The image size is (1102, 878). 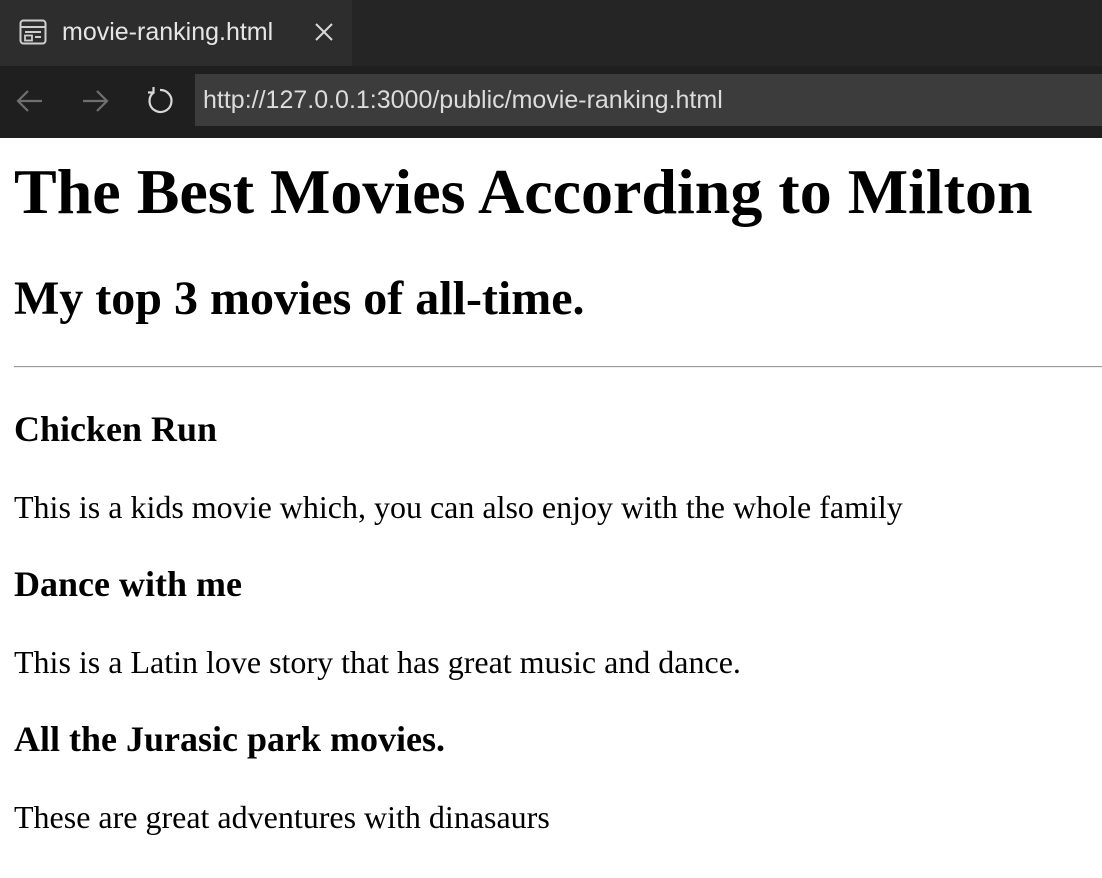 What do you see at coordinates (30, 101) in the screenshot?
I see `arrow-left-icon` at bounding box center [30, 101].